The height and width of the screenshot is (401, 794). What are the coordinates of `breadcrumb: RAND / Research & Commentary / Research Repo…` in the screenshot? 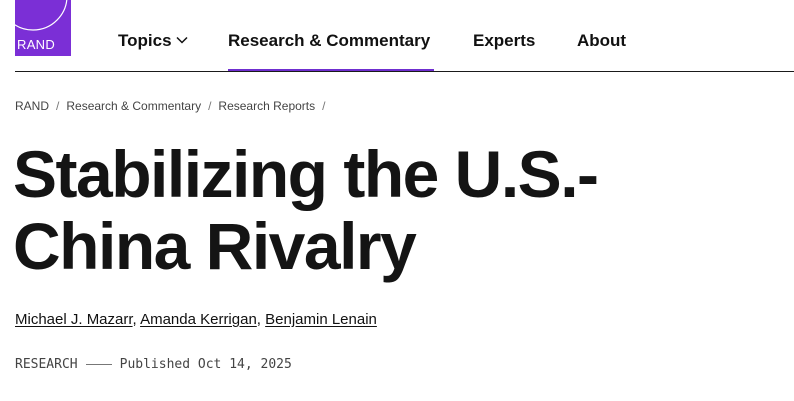 It's located at (173, 106).